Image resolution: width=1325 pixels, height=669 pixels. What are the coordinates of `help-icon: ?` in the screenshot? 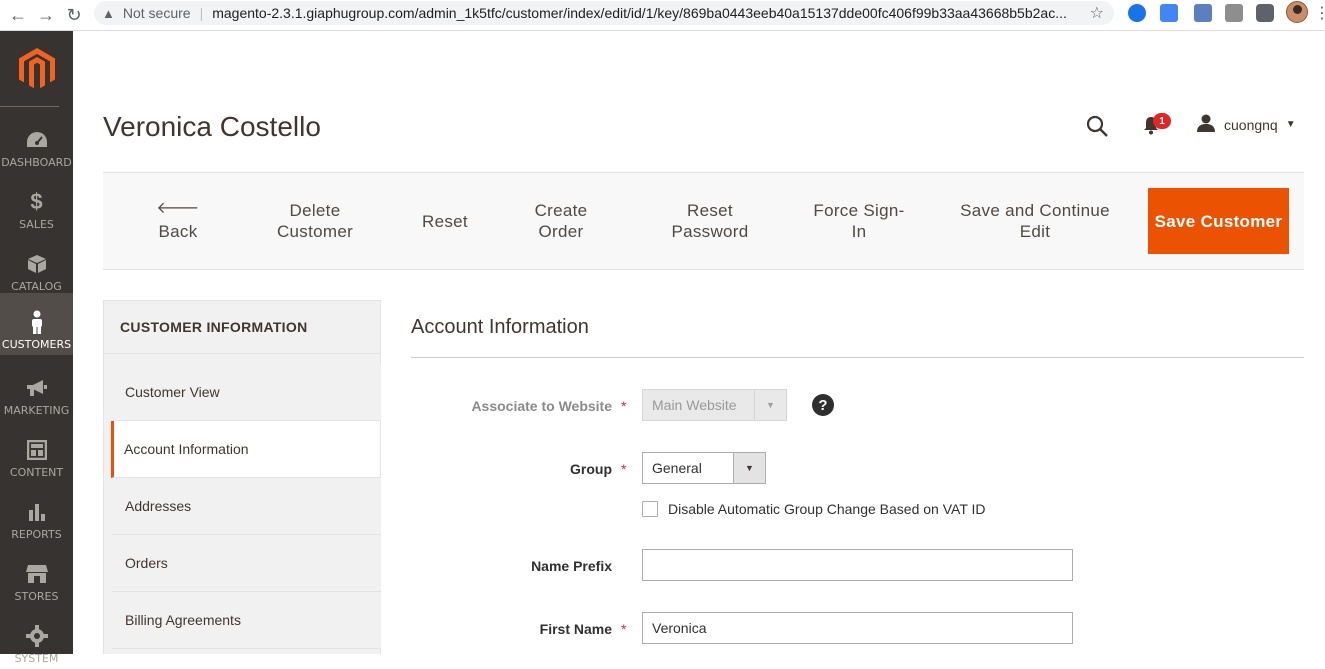 It's located at (823, 405).